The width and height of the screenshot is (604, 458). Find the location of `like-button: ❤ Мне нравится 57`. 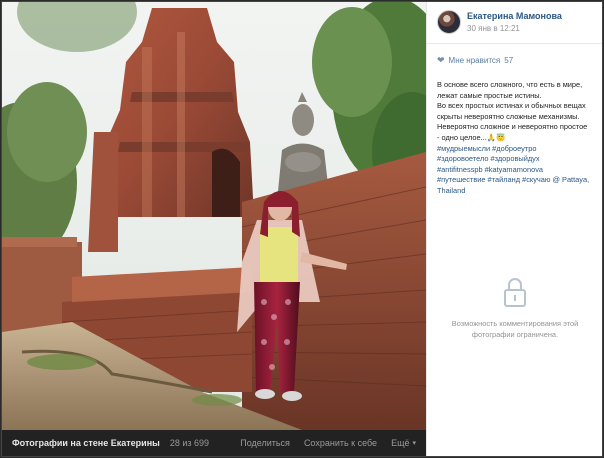

like-button: ❤ Мне нравится 57 is located at coordinates (514, 60).